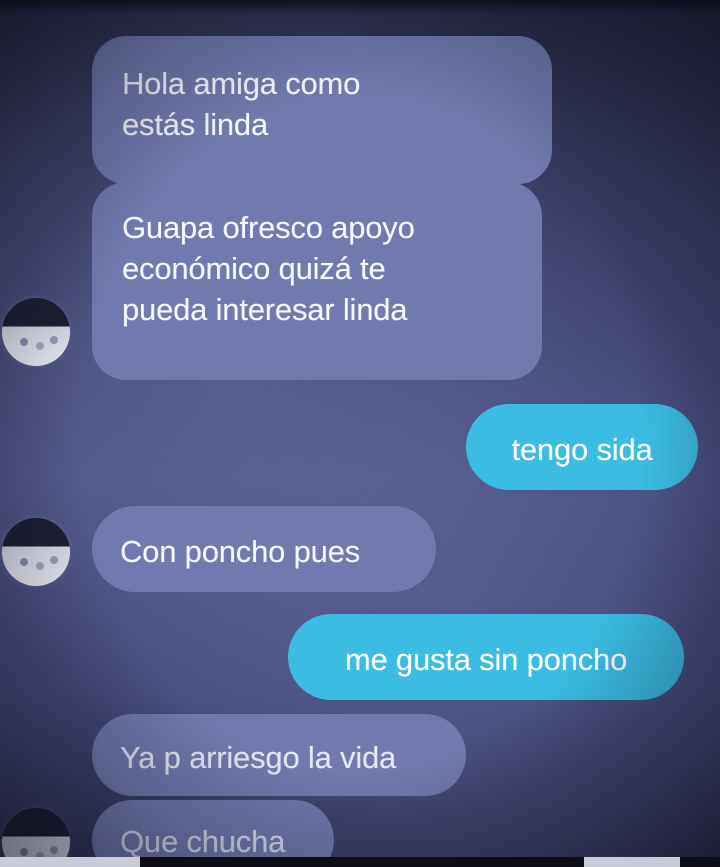 The image size is (720, 867). Describe the element at coordinates (360, 7) in the screenshot. I see `status-bar-edge` at that location.